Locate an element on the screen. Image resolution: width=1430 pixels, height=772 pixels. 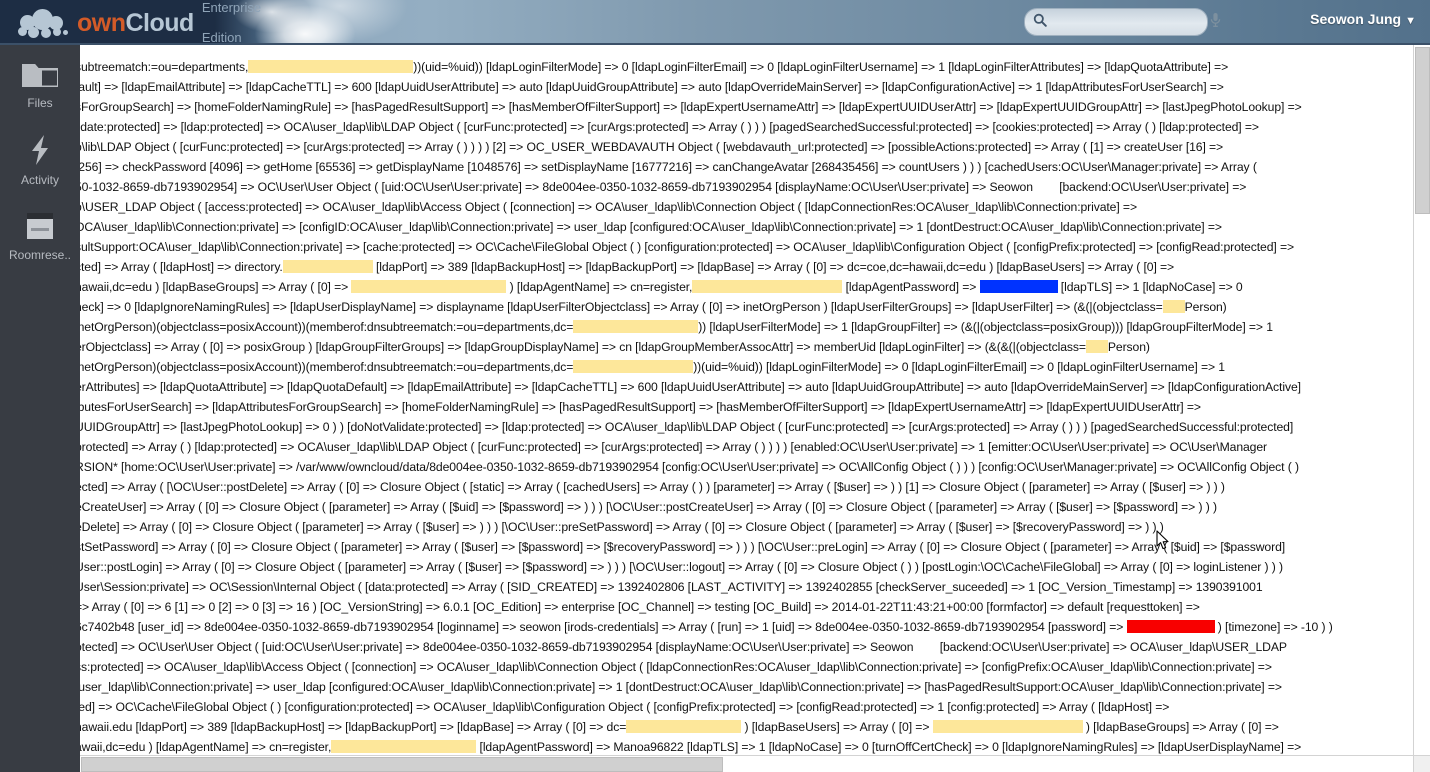
vertical-scrollbar is located at coordinates (1421, 408).